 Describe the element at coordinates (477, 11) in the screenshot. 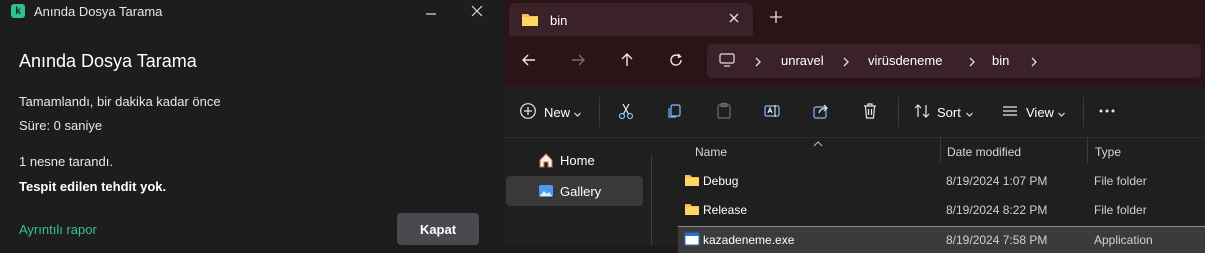

I see `close-icon` at that location.